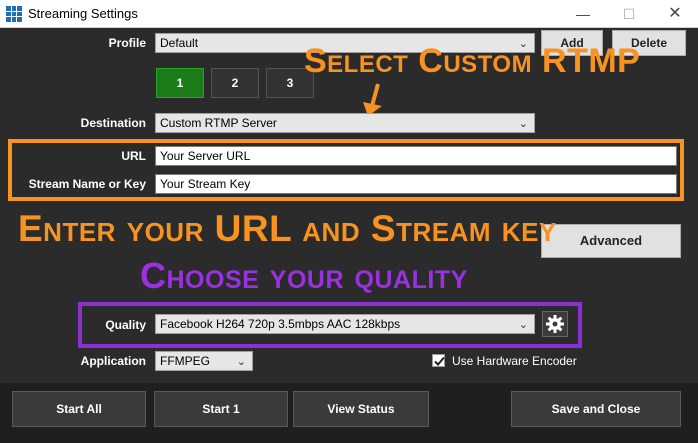  Describe the element at coordinates (83, 13) in the screenshot. I see `window-title: Streaming Settings` at that location.